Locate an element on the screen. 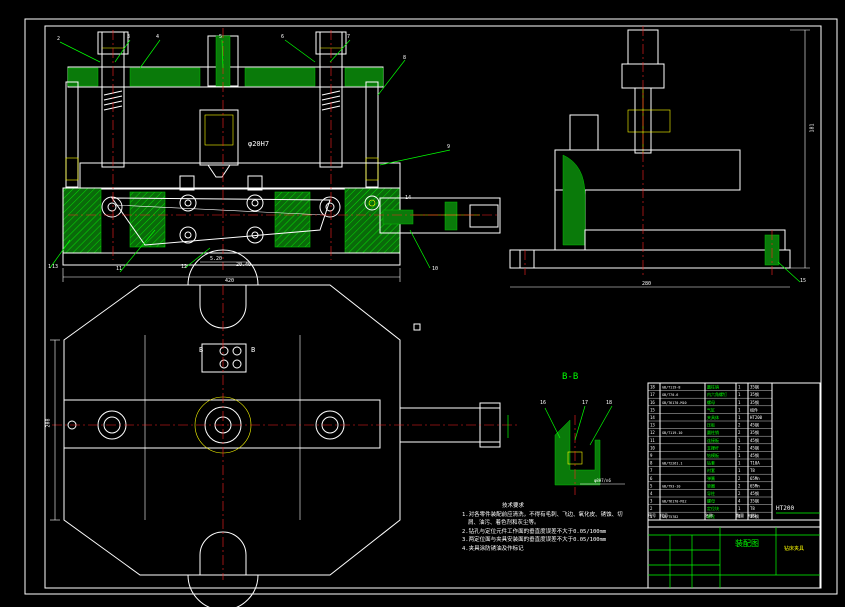 The width and height of the screenshot is (845, 607). notes-line-5: 4.夹具涂防锈油及作标记 is located at coordinates (493, 548).